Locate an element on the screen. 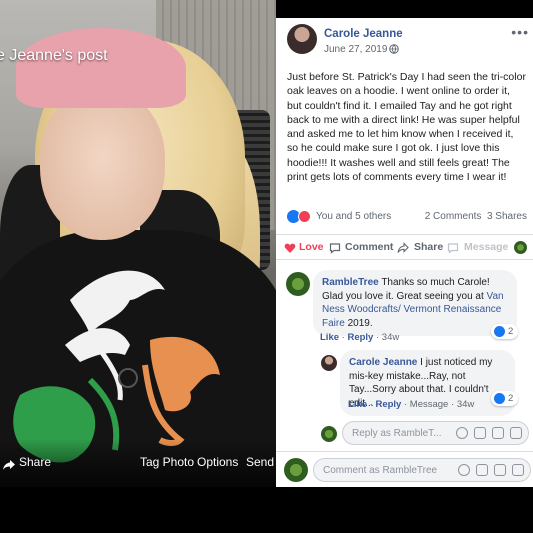 This screenshot has width=533, height=533. comment-reply-link: Reply is located at coordinates (360, 337).